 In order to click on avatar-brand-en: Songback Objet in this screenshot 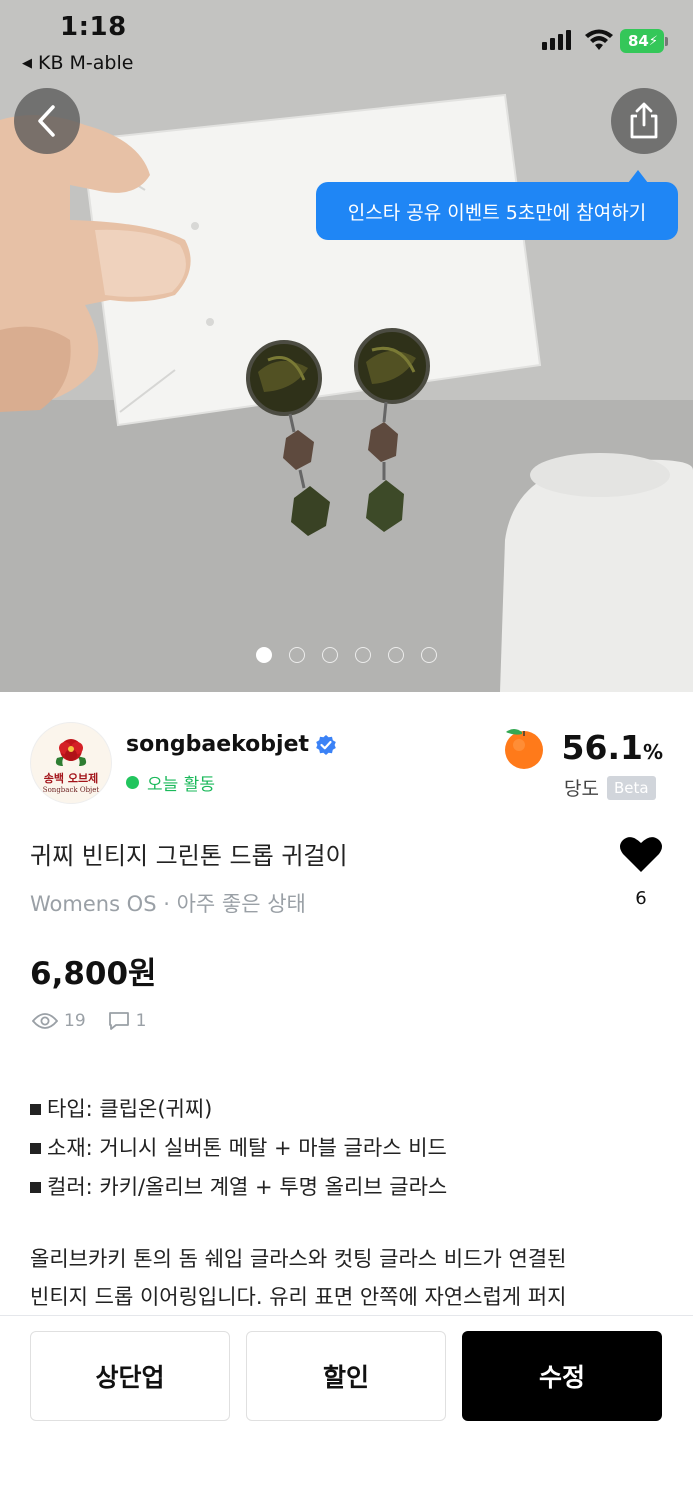, I will do `click(71, 790)`.